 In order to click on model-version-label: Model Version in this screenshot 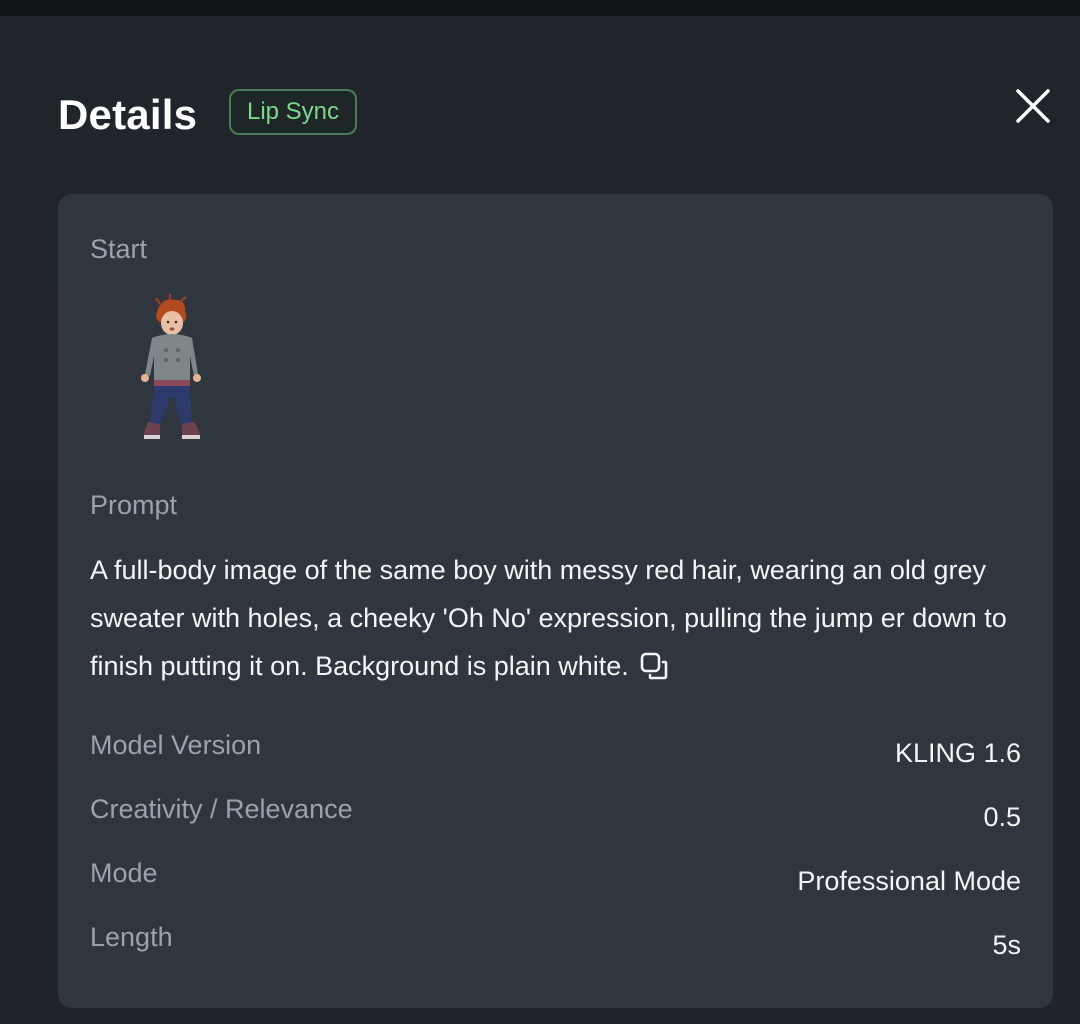, I will do `click(176, 745)`.